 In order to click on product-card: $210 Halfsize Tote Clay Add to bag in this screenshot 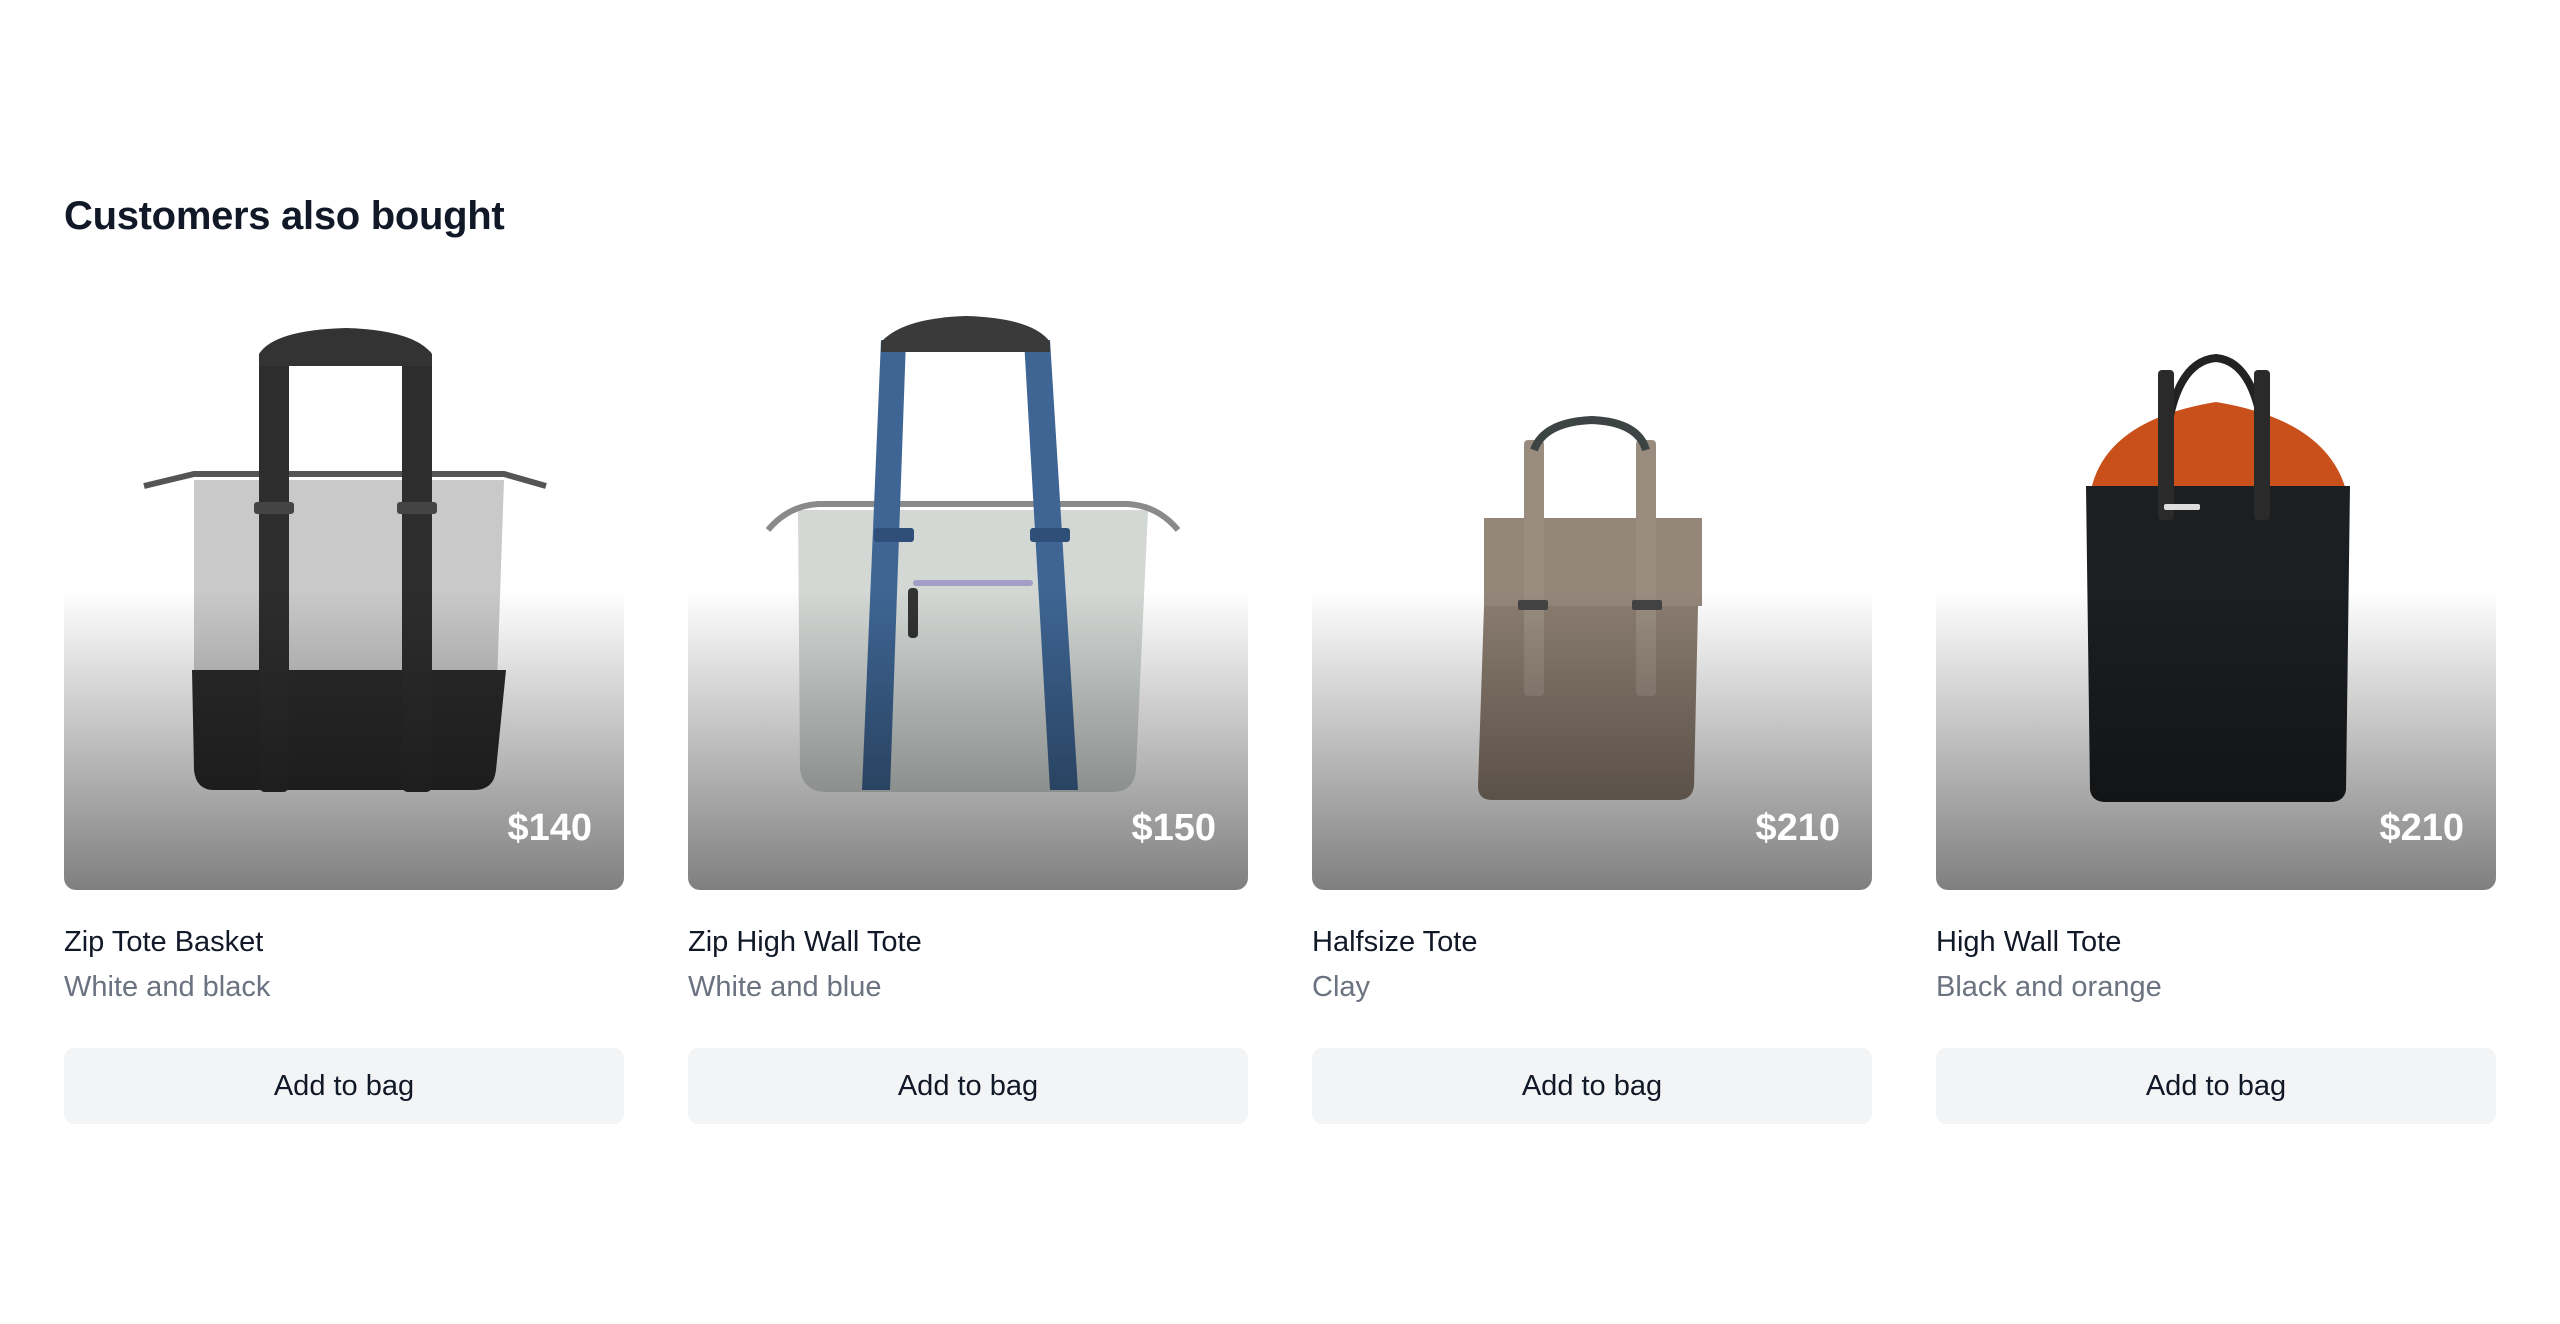, I will do `click(1592, 707)`.